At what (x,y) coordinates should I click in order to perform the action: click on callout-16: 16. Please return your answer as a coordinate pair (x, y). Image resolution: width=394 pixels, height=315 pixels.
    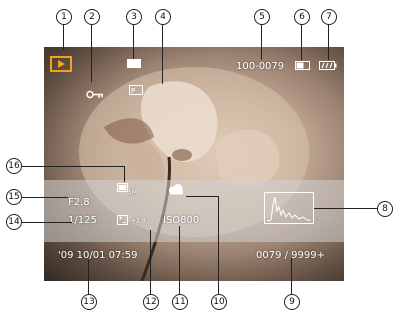
    Looking at the image, I should click on (14, 166).